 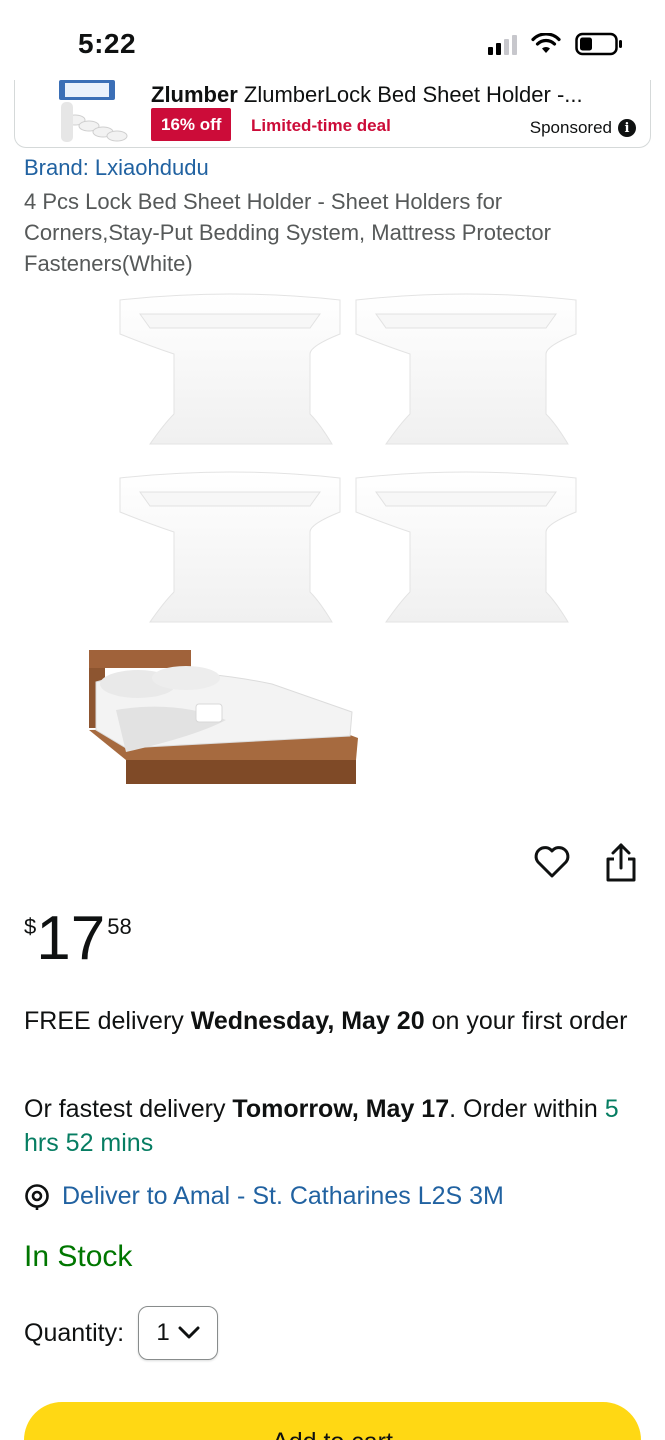 I want to click on free-delivery-date: Wednesday, May 20, so click(x=307, y=1021).